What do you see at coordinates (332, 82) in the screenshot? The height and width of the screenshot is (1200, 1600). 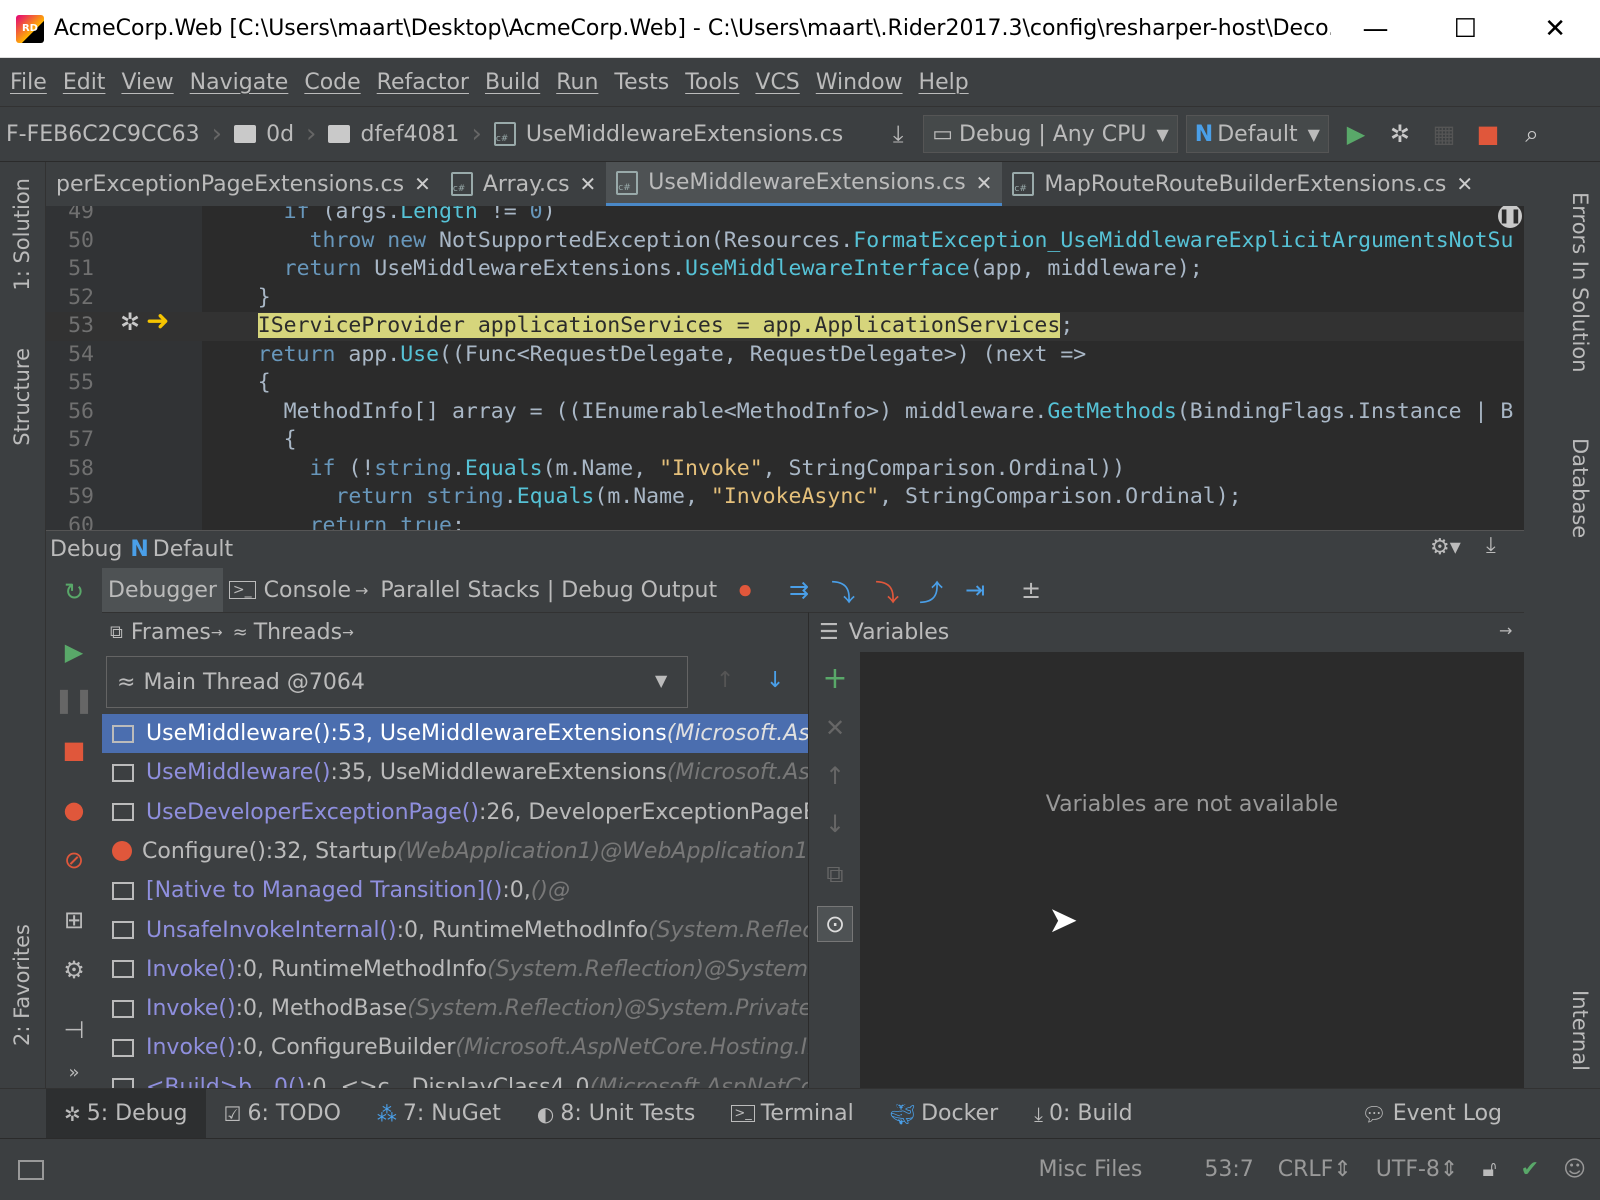 I see `menu-code: Code` at bounding box center [332, 82].